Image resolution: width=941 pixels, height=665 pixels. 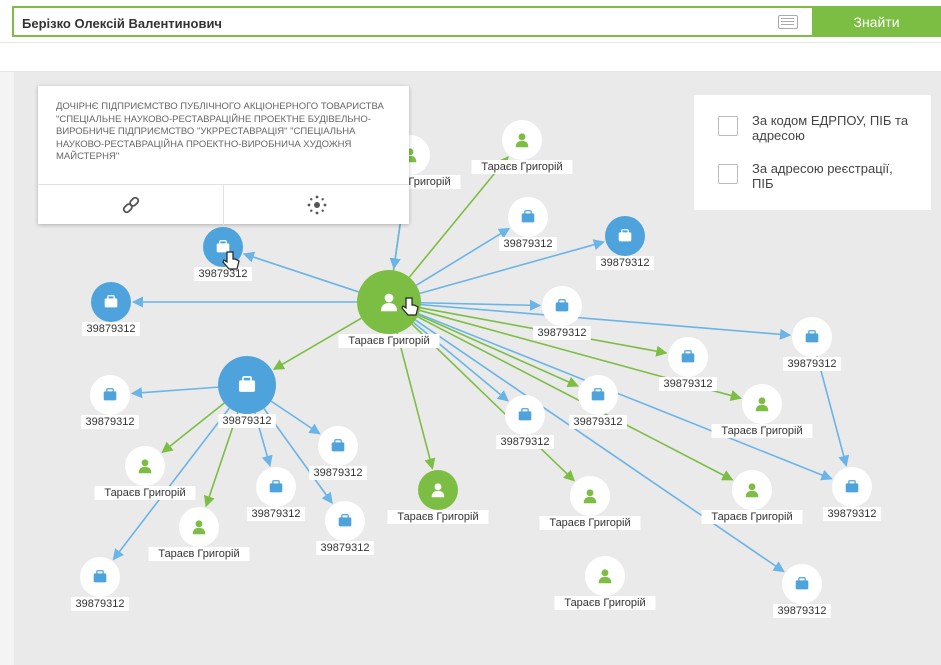 I want to click on network-icon, so click(x=316, y=205).